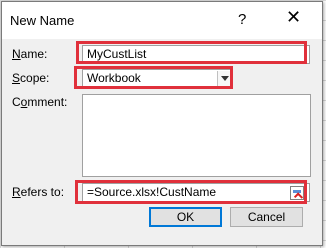 This screenshot has height=248, width=326. Describe the element at coordinates (266, 217) in the screenshot. I see `cancel-button: Cancel` at that location.